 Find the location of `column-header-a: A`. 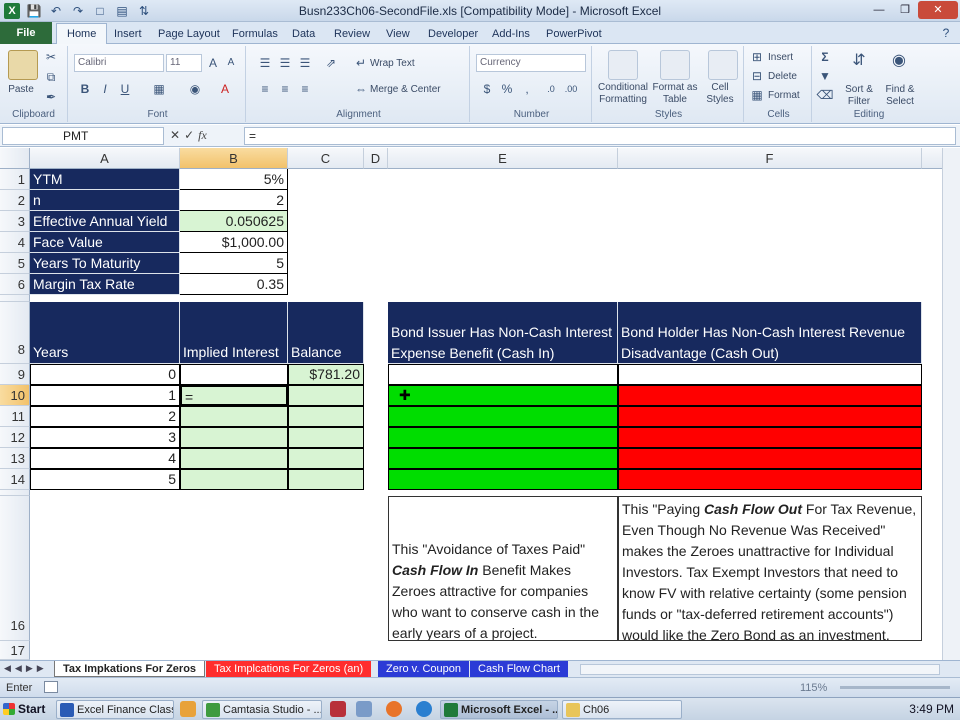

column-header-a: A is located at coordinates (105, 158).